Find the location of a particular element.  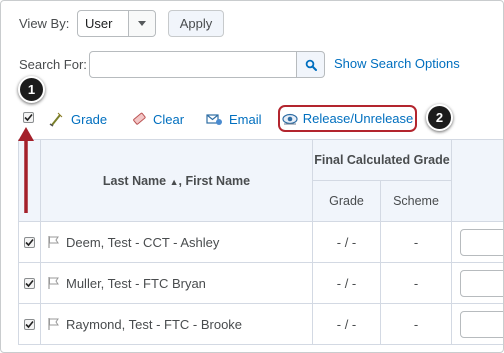

chevron-down-icon is located at coordinates (141, 23).